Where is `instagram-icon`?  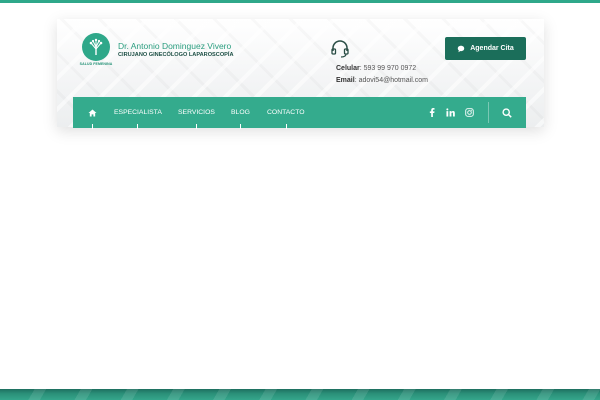
instagram-icon is located at coordinates (469, 112).